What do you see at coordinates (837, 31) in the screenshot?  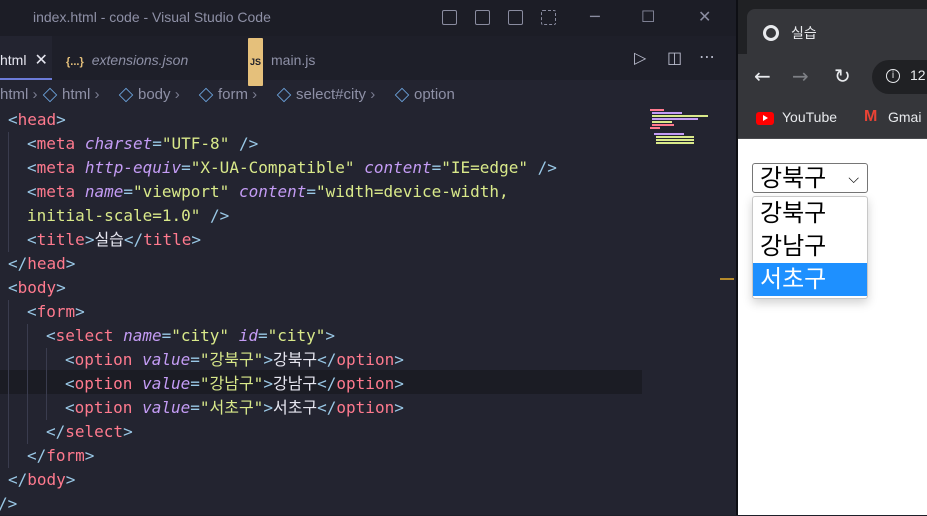 I see `browser-tab: 실습` at bounding box center [837, 31].